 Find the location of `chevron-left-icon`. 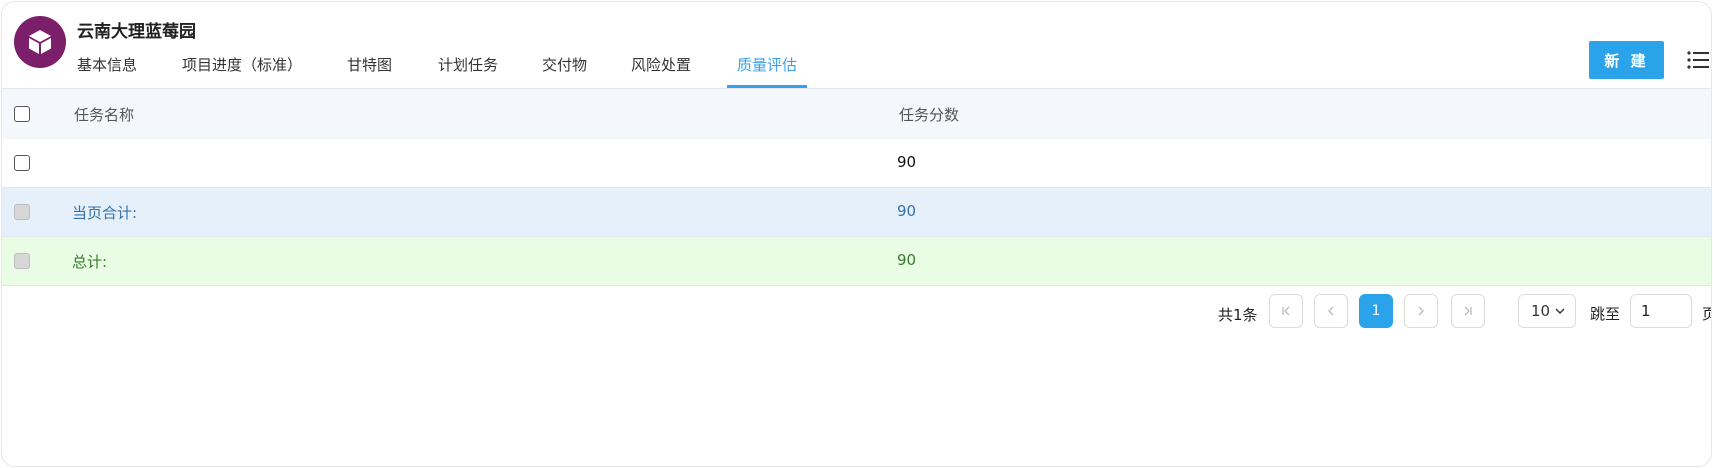

chevron-left-icon is located at coordinates (1331, 311).